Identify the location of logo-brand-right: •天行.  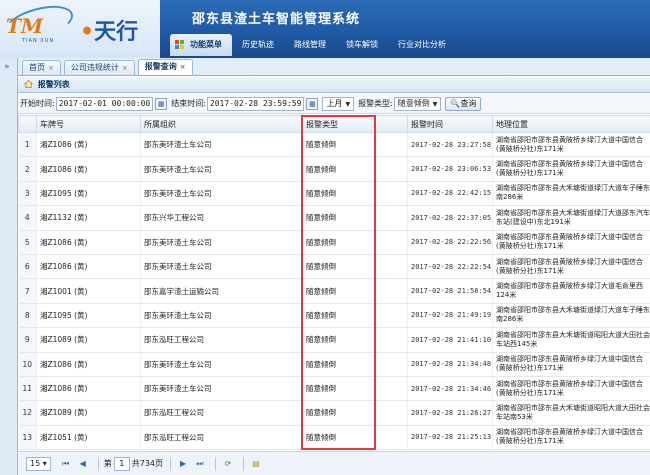
(109, 30).